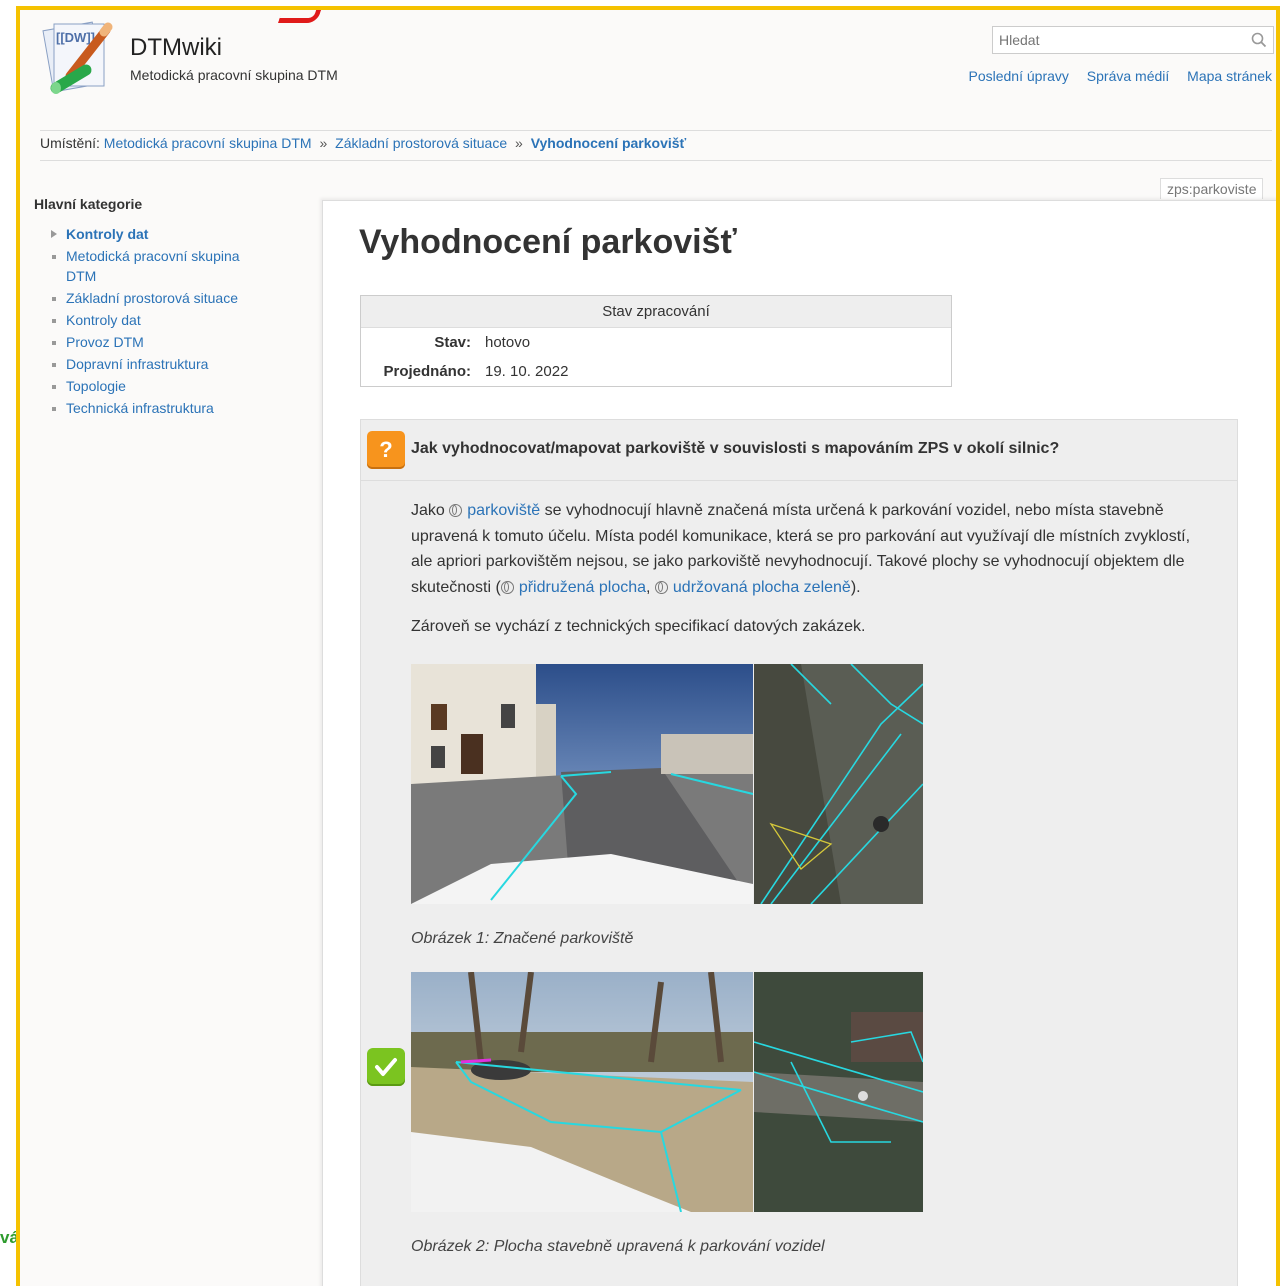 This screenshot has width=1286, height=1286. I want to click on breadcrumb-label: Umístění:, so click(70, 143).